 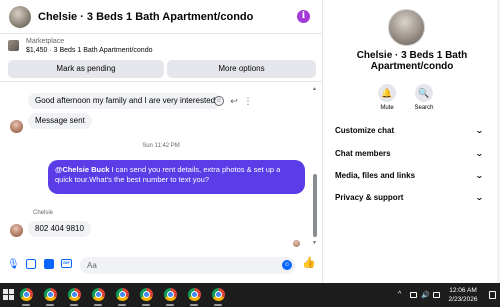 I want to click on start-icon, so click(x=9, y=295).